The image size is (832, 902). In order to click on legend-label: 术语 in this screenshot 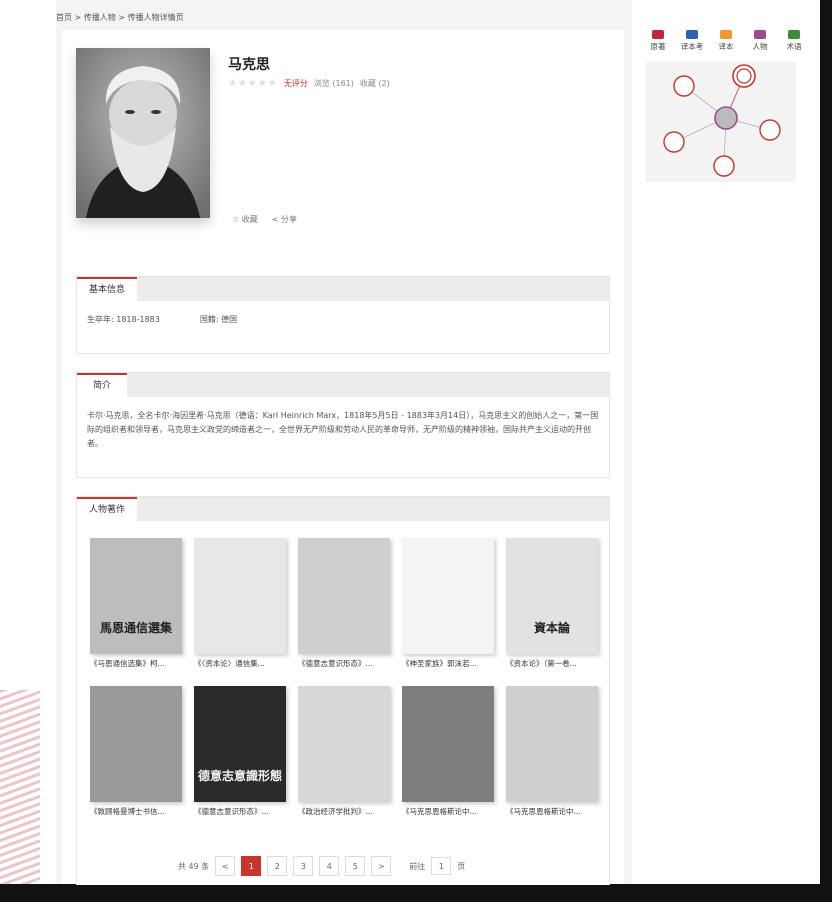, I will do `click(794, 46)`.